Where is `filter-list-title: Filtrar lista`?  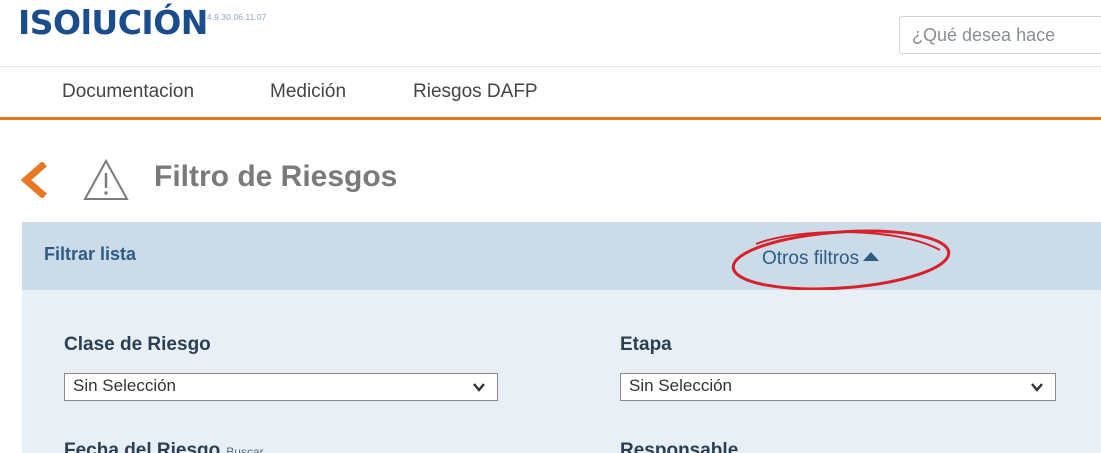 filter-list-title: Filtrar lista is located at coordinates (90, 254).